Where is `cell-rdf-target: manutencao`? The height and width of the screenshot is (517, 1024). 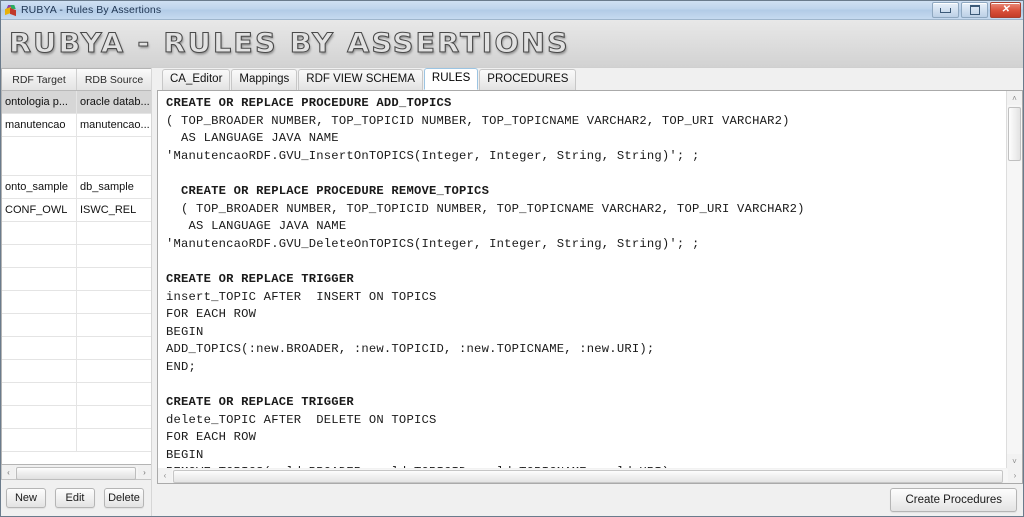 cell-rdf-target: manutencao is located at coordinates (39, 125).